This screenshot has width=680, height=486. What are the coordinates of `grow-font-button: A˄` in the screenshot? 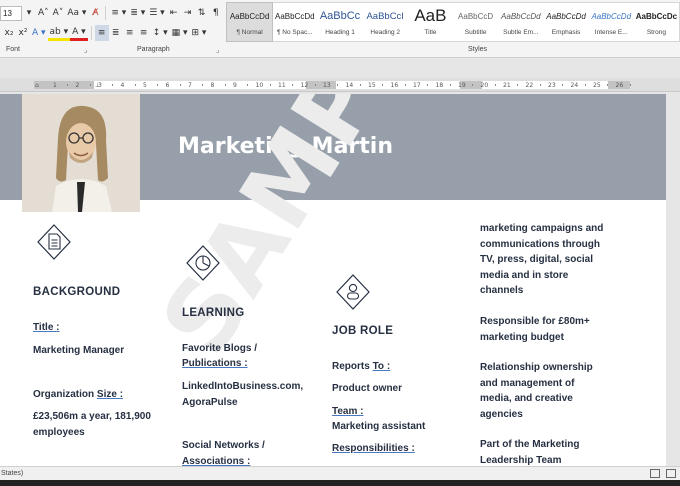 It's located at (43, 13).